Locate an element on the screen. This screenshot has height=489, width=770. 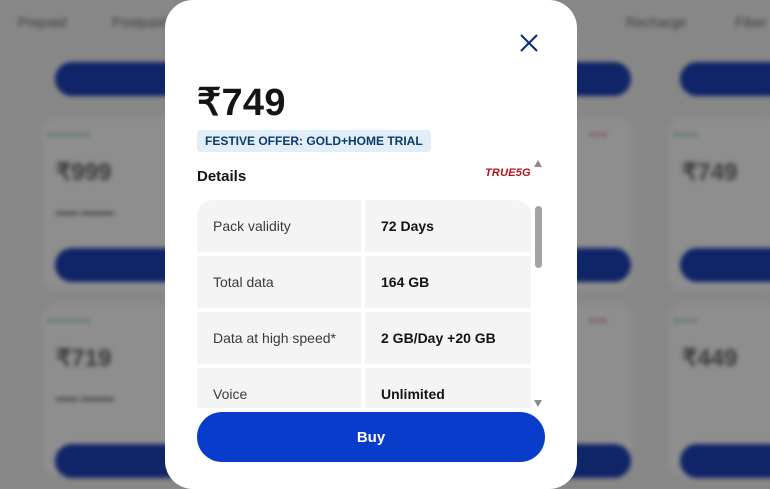
true5g-logo: TRUE5G is located at coordinates (508, 173).